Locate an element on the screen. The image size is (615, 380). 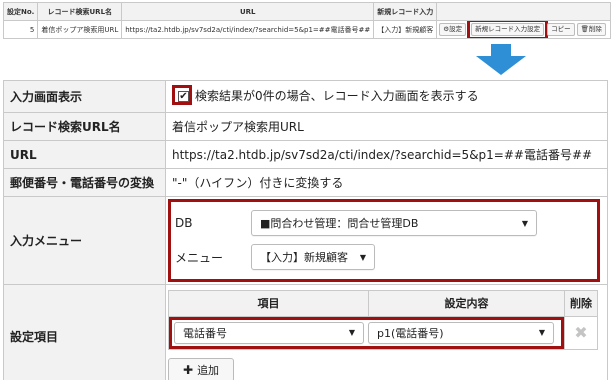
settings-button: ⚙設定 is located at coordinates (453, 29).